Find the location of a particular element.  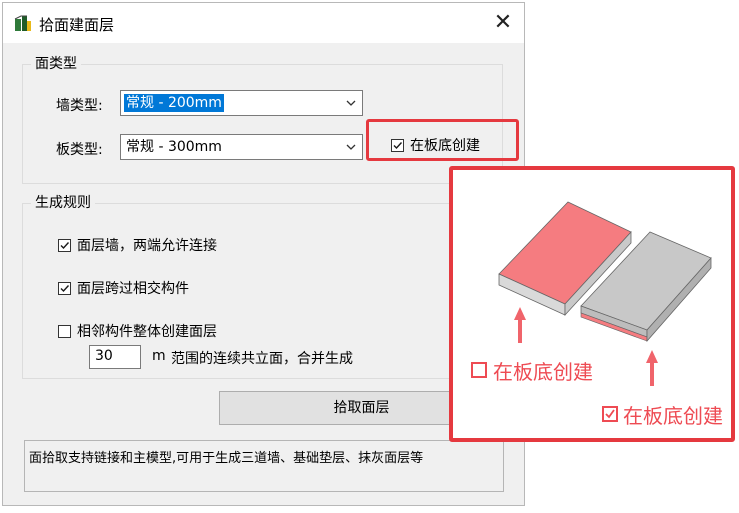

close-icon: ✕ is located at coordinates (503, 23).